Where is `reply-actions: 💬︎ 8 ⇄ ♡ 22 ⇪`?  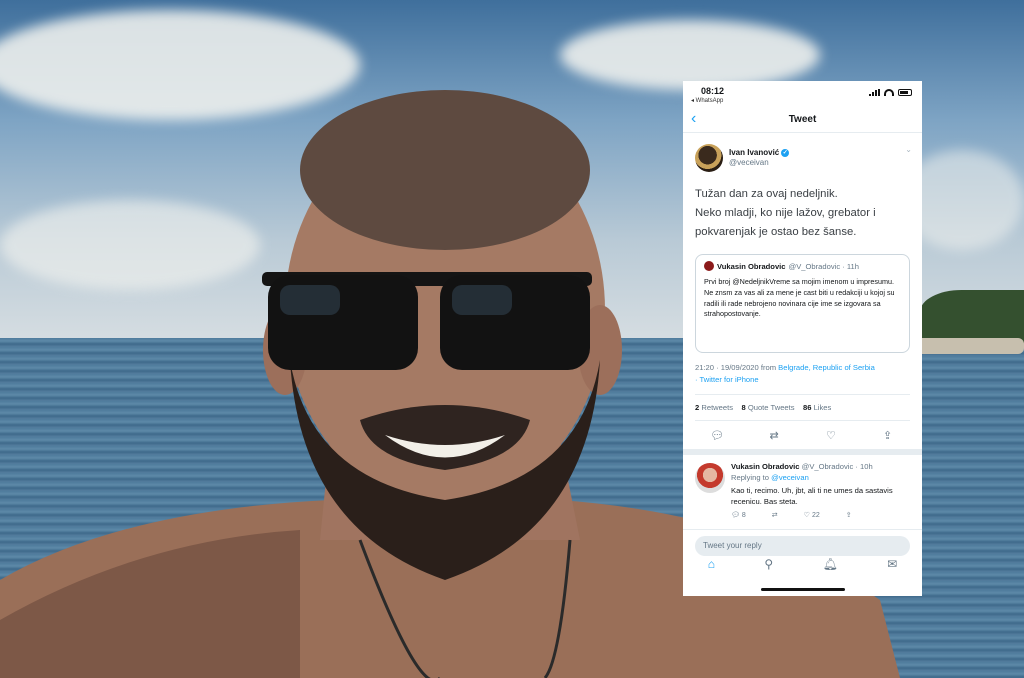
reply-actions: 💬︎ 8 ⇄ ♡ 22 ⇪ is located at coordinates (820, 515).